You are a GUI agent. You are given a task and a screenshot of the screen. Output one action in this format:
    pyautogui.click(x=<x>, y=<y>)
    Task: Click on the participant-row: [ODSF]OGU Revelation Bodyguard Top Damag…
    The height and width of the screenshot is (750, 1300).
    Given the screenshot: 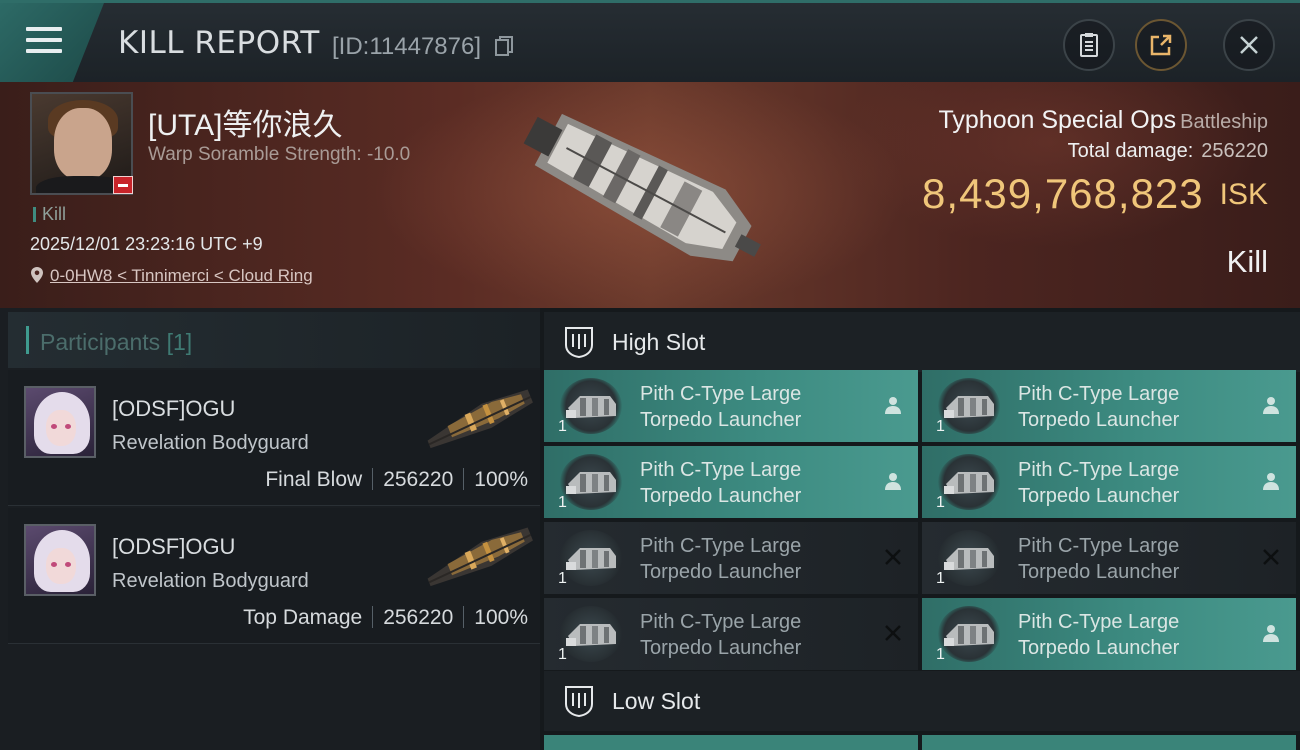 What is the action you would take?
    pyautogui.click(x=274, y=576)
    